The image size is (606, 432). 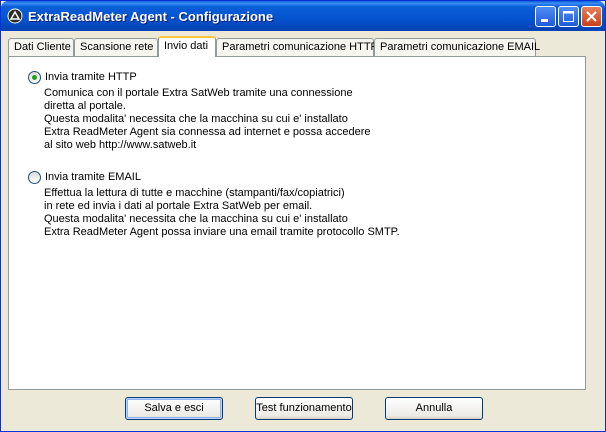 I want to click on maximize-icon, so click(x=568, y=16).